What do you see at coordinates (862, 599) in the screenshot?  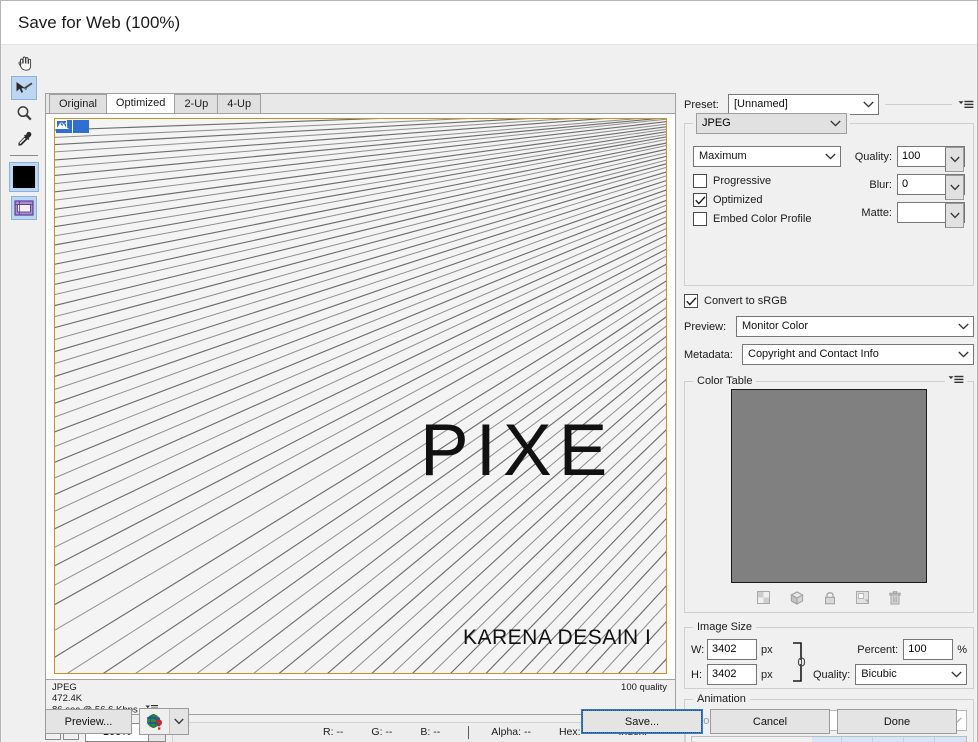 I see `new-color-icon` at bounding box center [862, 599].